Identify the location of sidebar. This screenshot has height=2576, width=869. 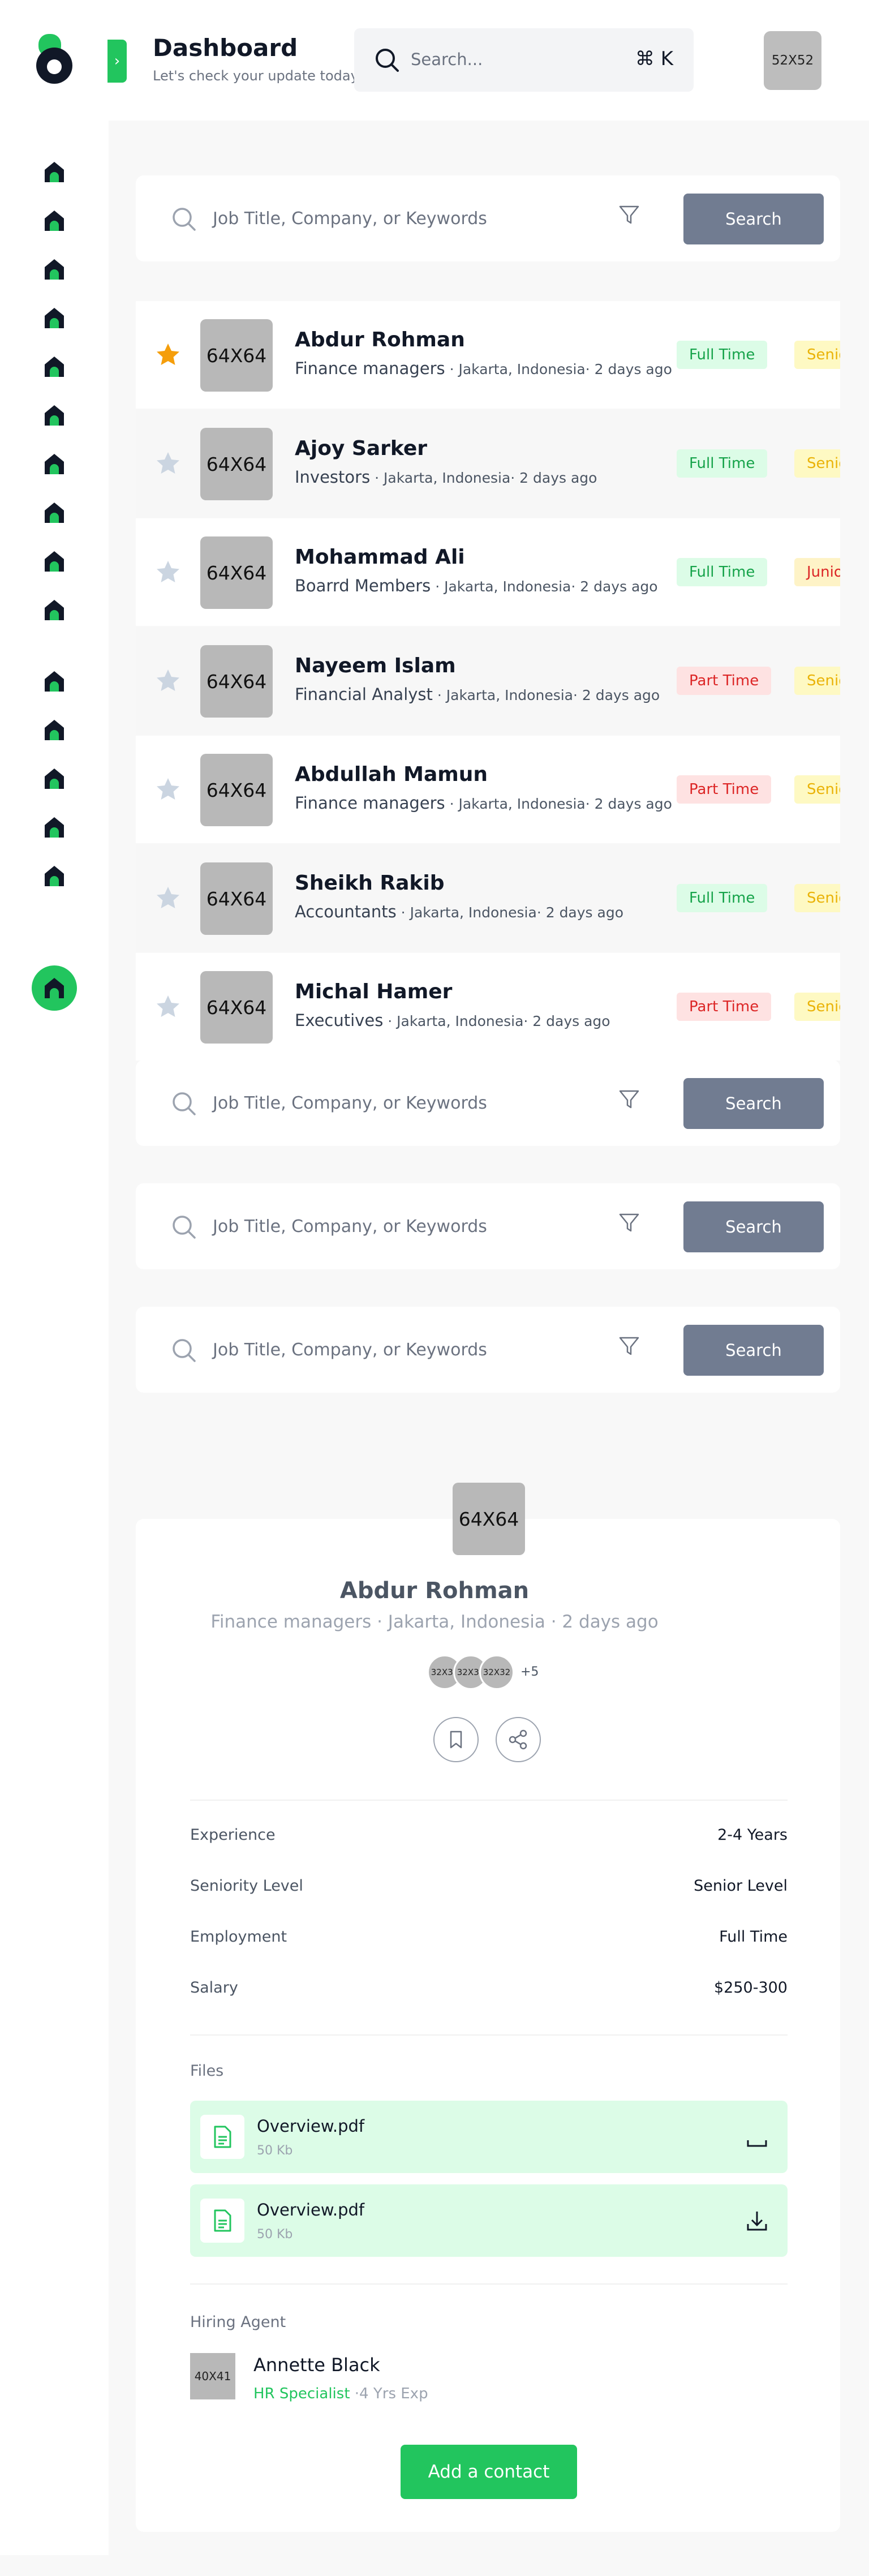
(54, 1338).